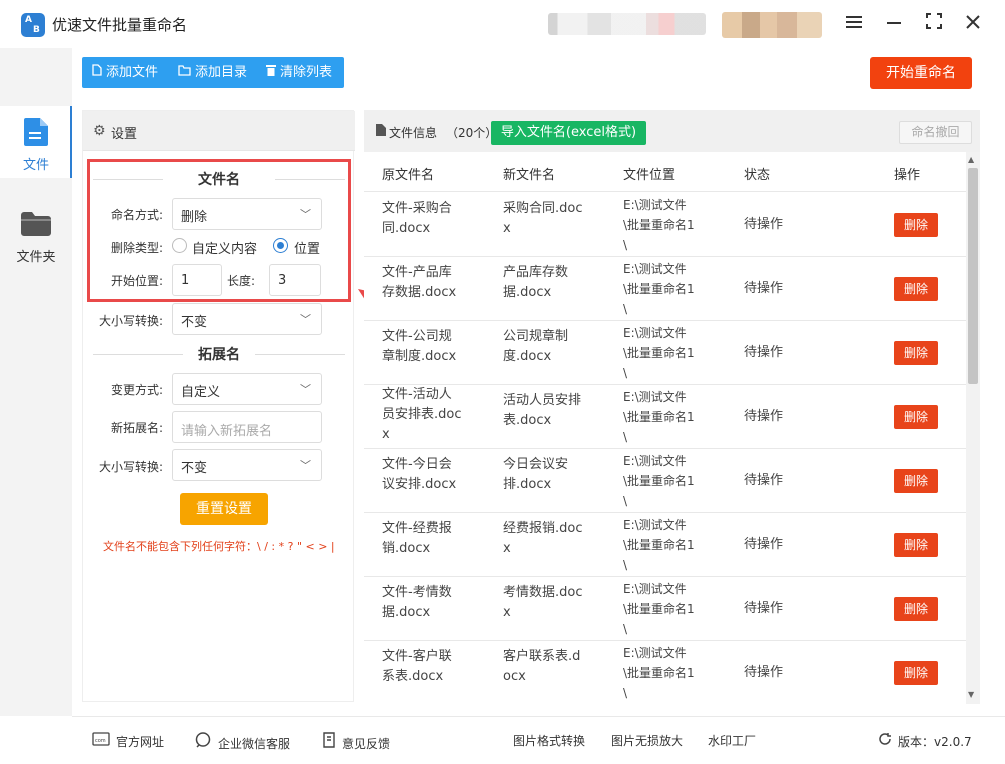 This screenshot has height=764, width=1005. What do you see at coordinates (672, 131) in the screenshot?
I see `file-list-header: 文件信息 （20个） 导入文件名(excel格式) 命名撤回` at bounding box center [672, 131].